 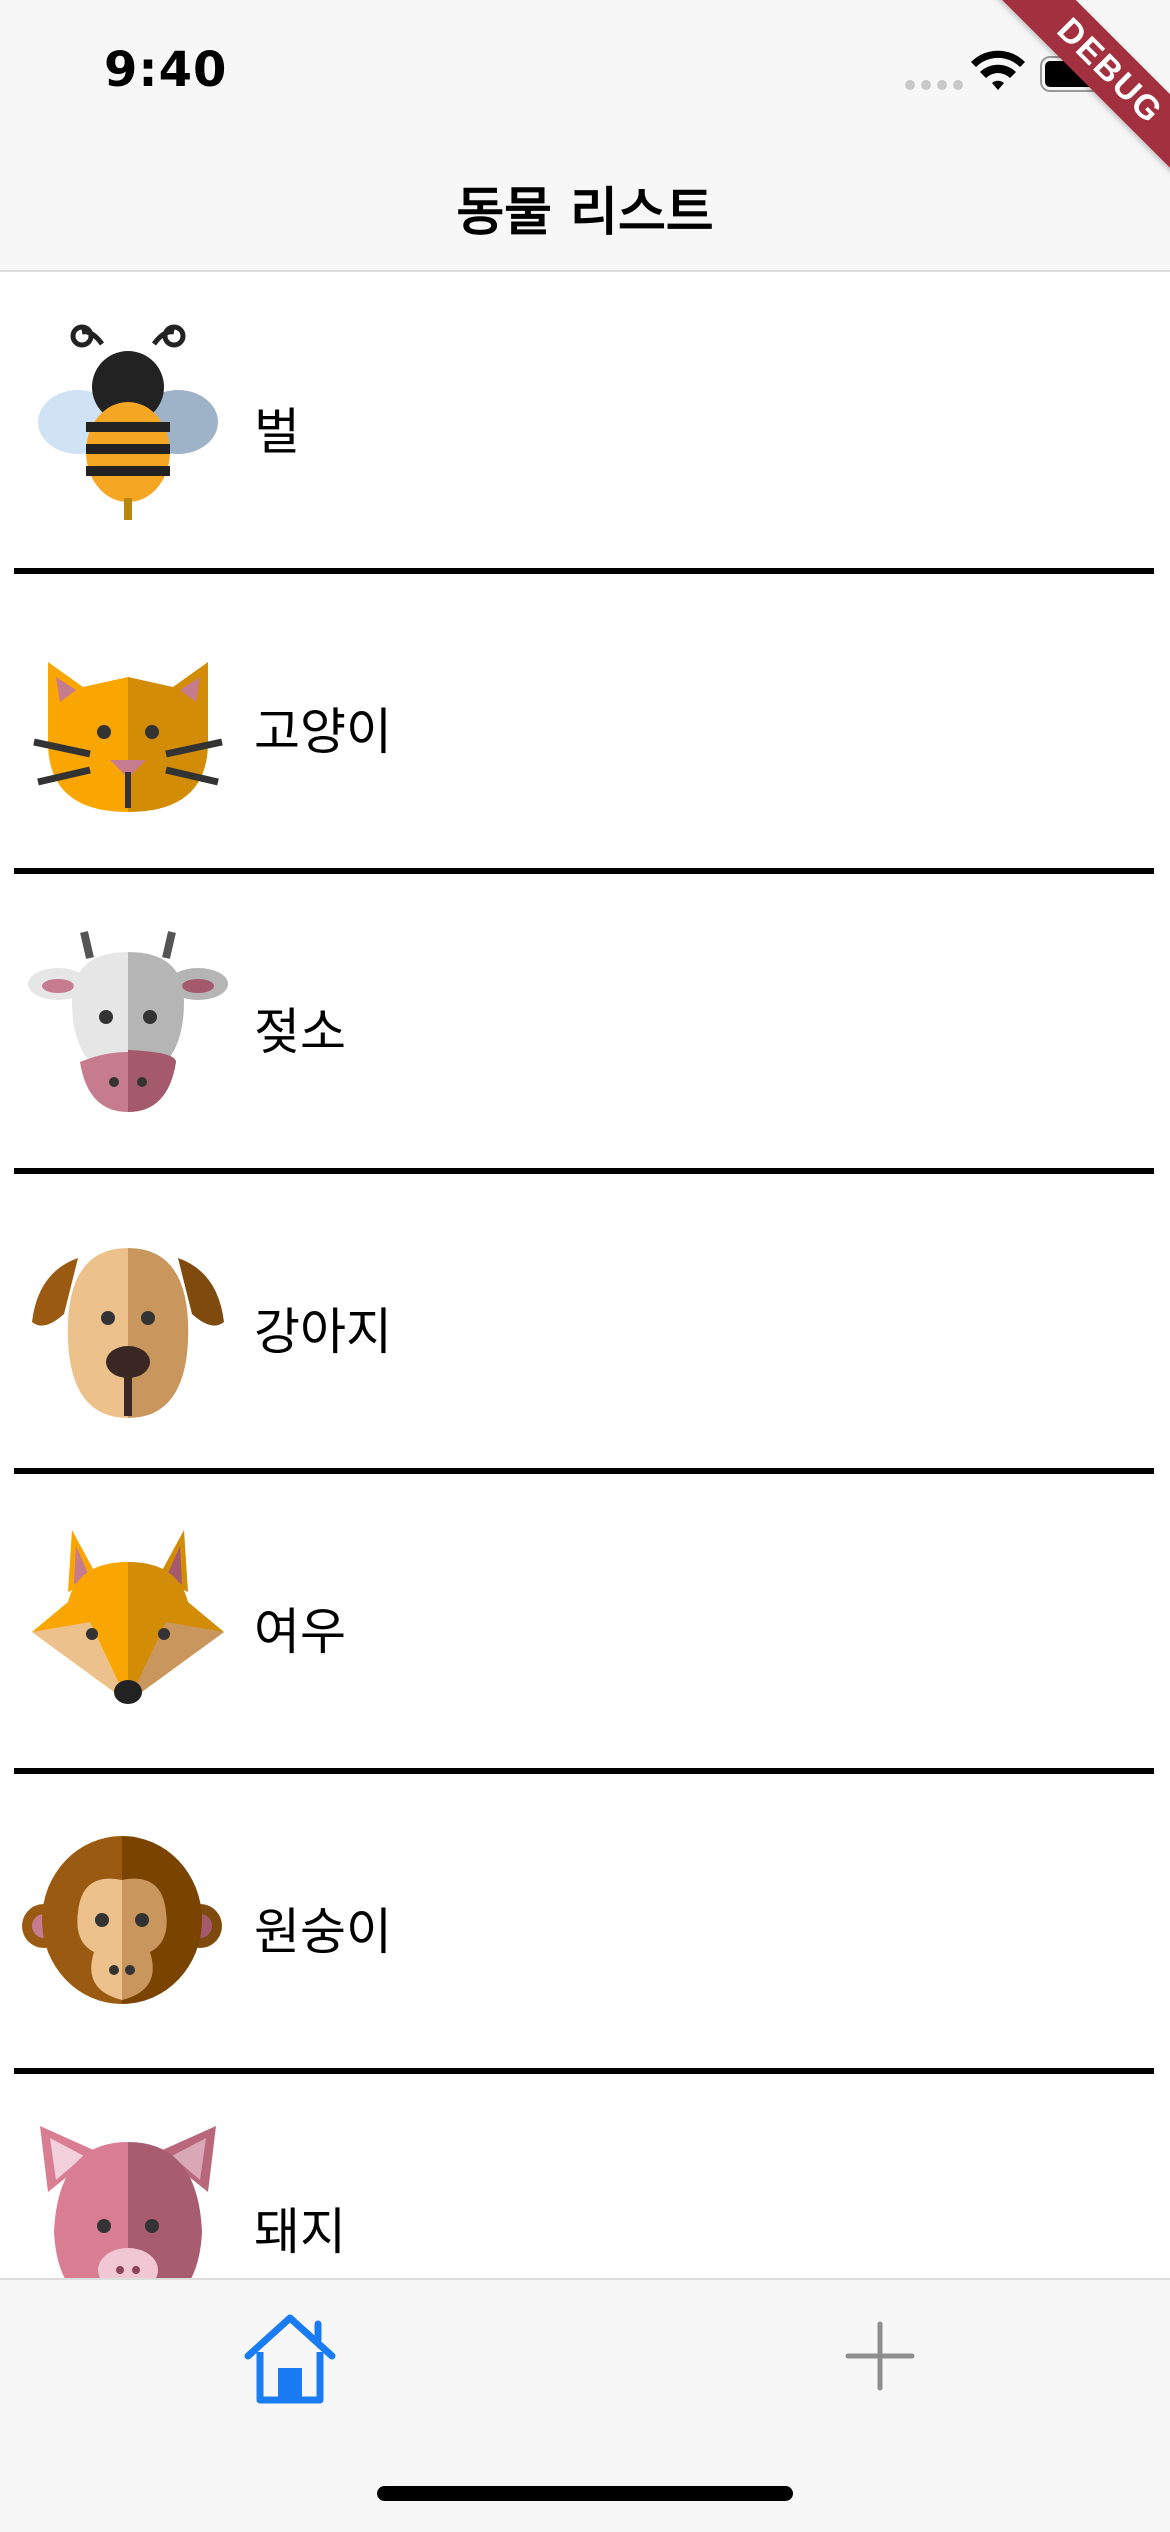 I want to click on status-time: 9:40, so click(x=166, y=70).